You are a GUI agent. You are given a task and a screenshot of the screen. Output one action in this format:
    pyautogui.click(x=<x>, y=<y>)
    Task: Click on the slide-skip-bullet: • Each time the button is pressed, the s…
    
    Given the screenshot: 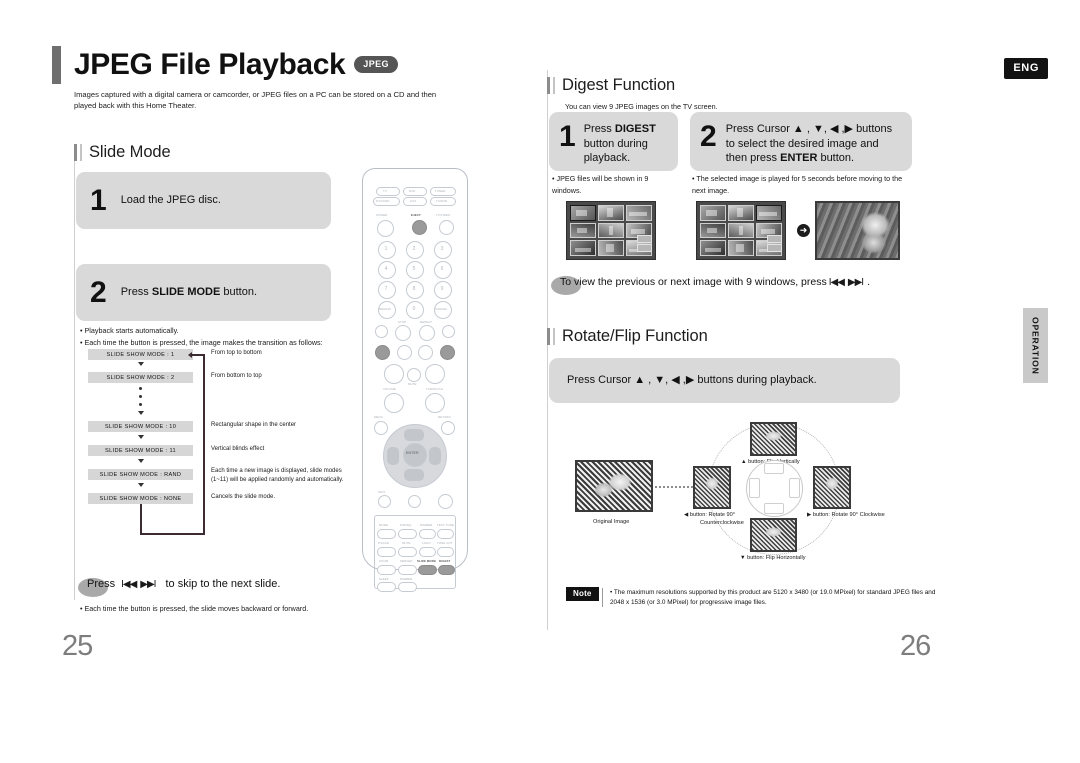 What is the action you would take?
    pyautogui.click(x=194, y=608)
    